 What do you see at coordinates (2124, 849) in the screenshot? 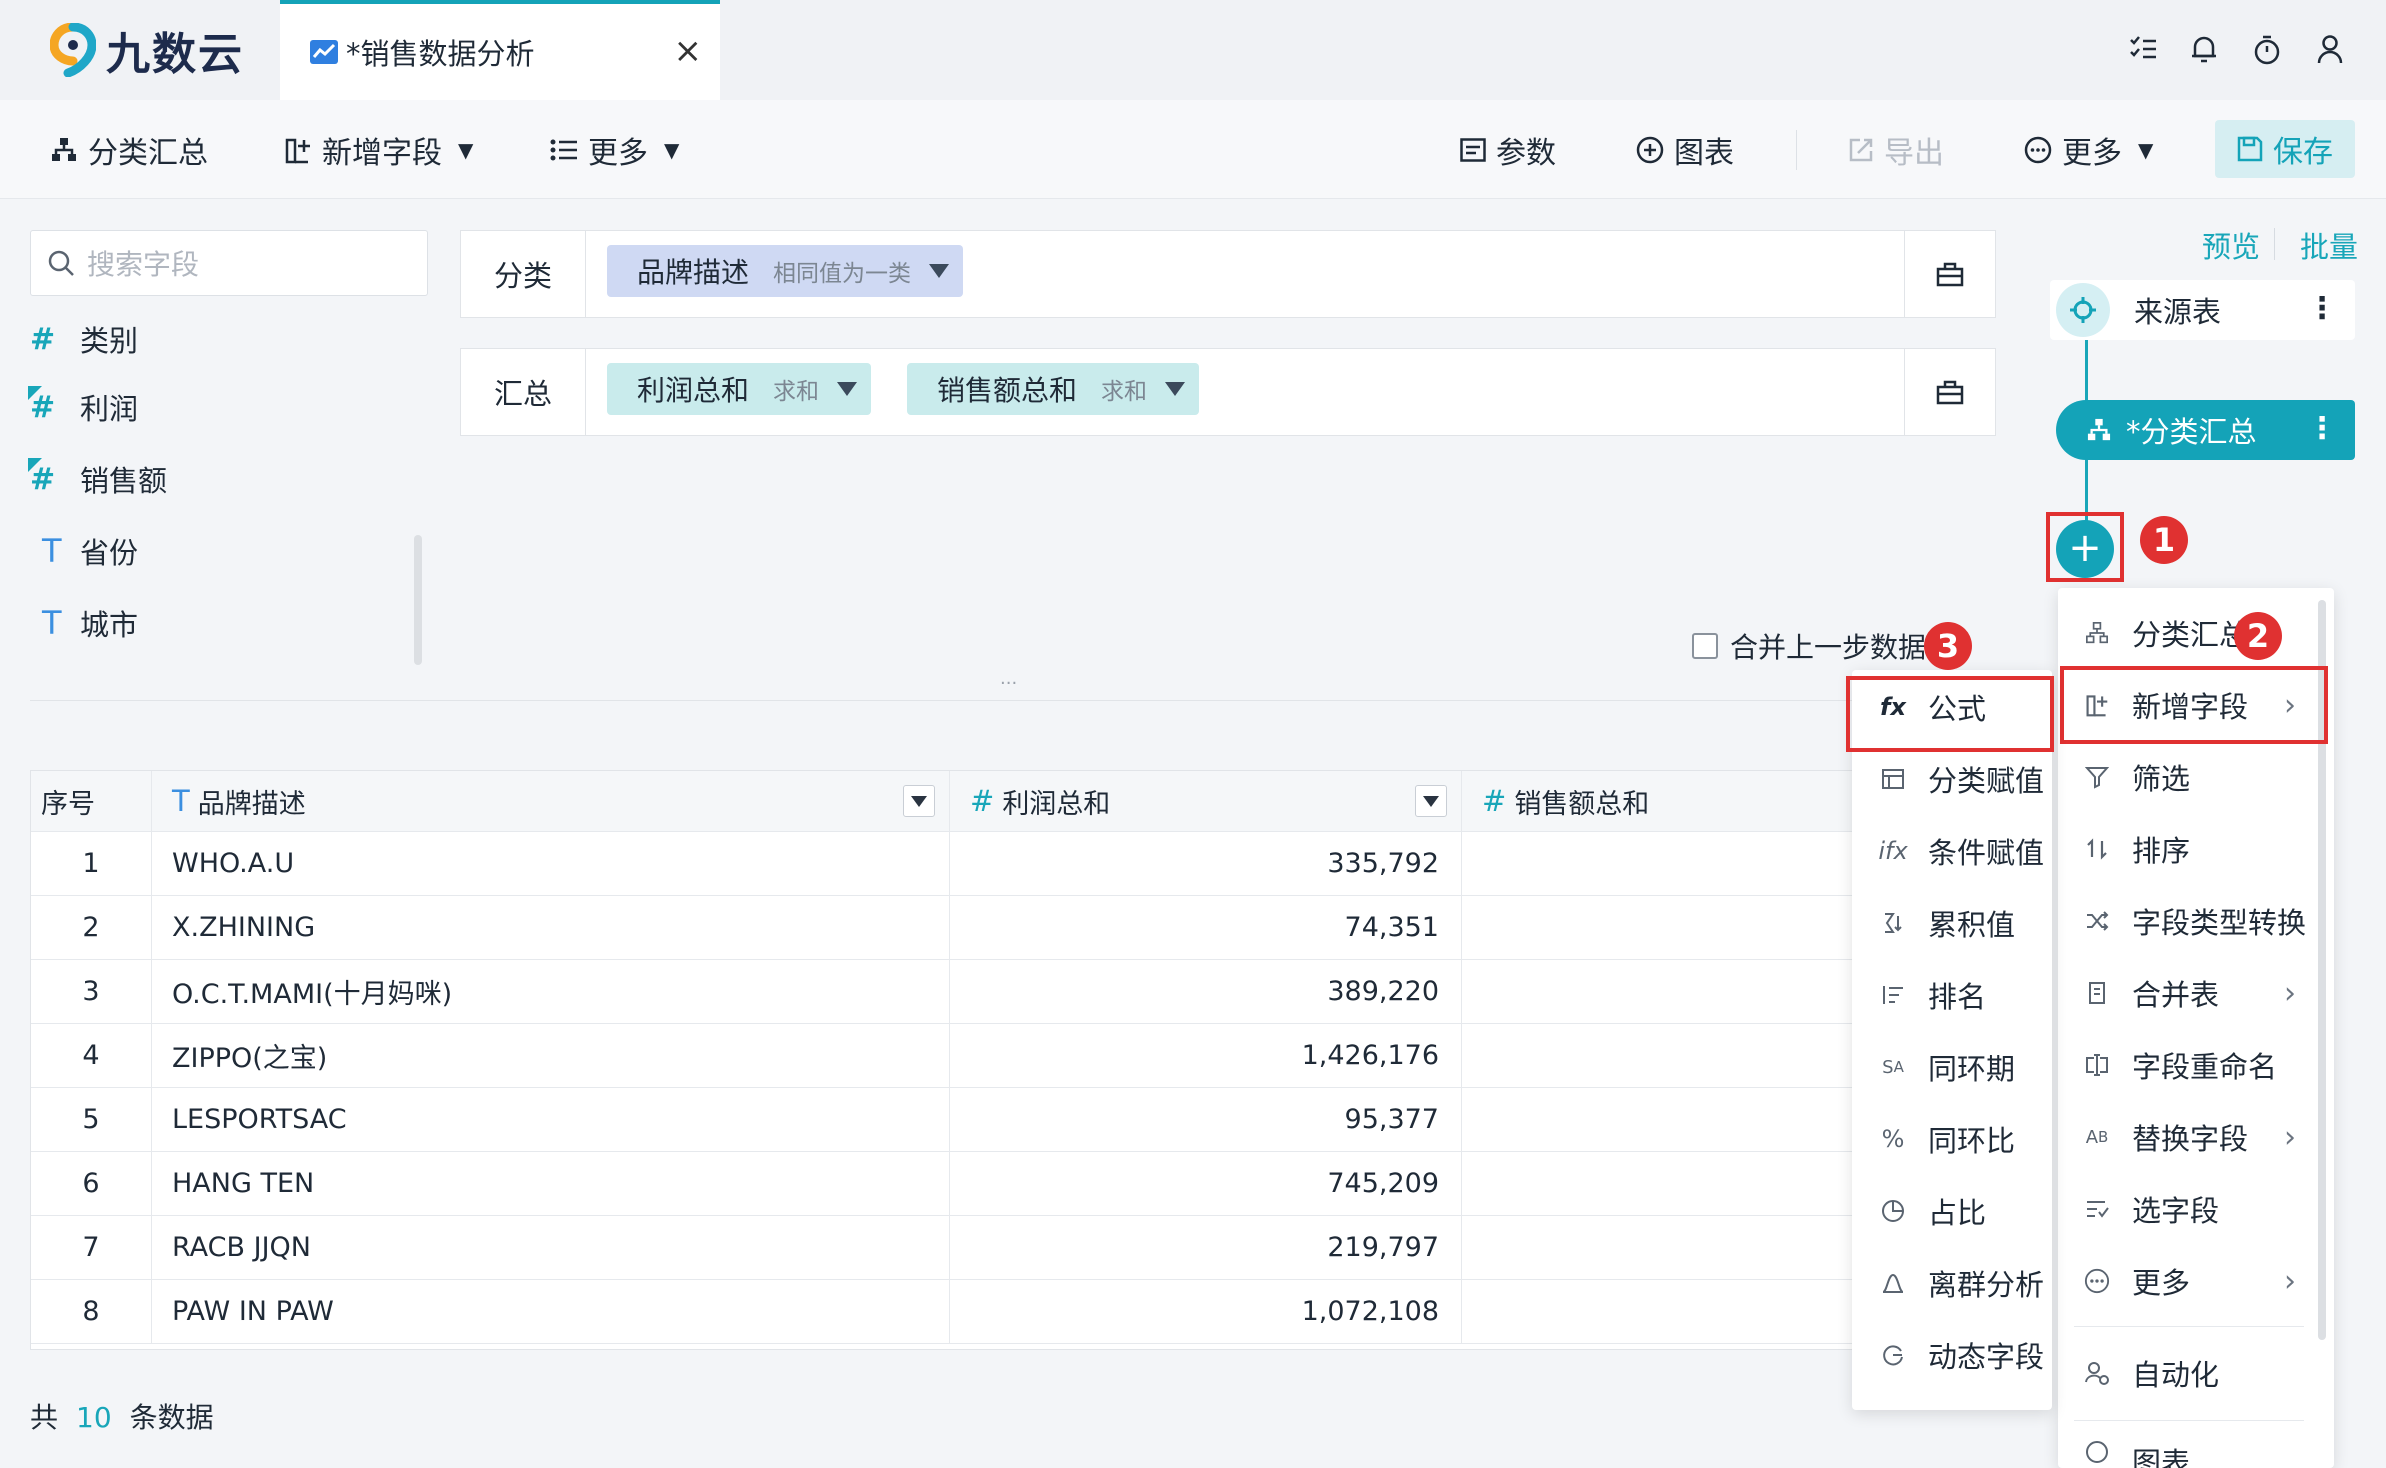
I see `menu-item-sort: 排序` at bounding box center [2124, 849].